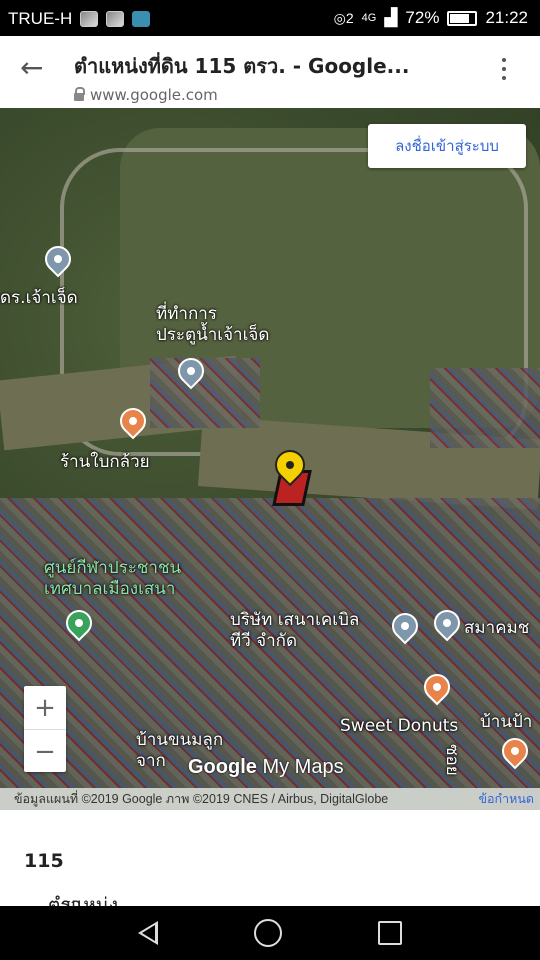 The height and width of the screenshot is (960, 540). What do you see at coordinates (45, 707) in the screenshot?
I see `zoom-in-button: +` at bounding box center [45, 707].